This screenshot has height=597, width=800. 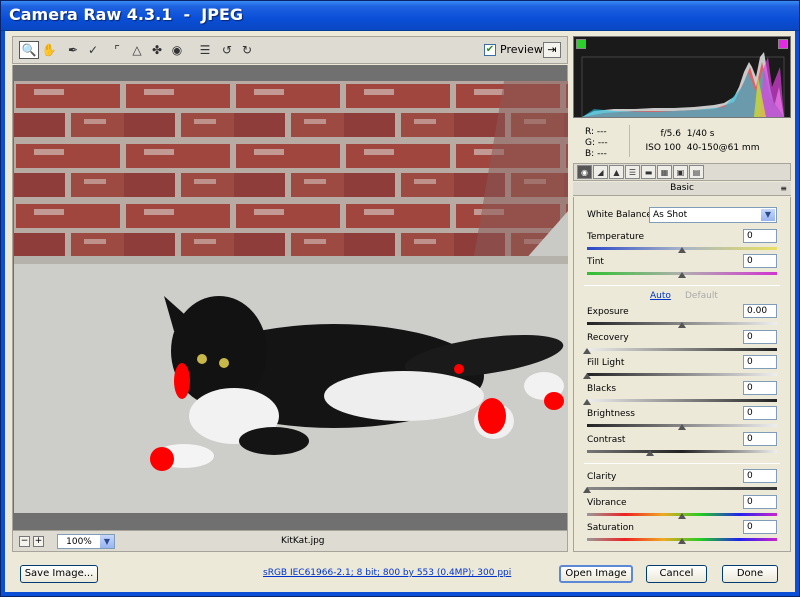 What do you see at coordinates (595, 262) in the screenshot?
I see `tint-label: Tint` at bounding box center [595, 262].